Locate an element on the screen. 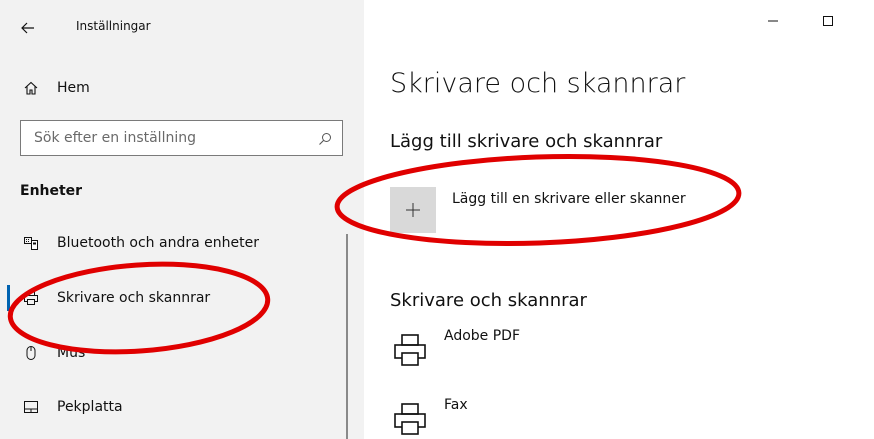  printer-name: Adobe PDF is located at coordinates (482, 336).